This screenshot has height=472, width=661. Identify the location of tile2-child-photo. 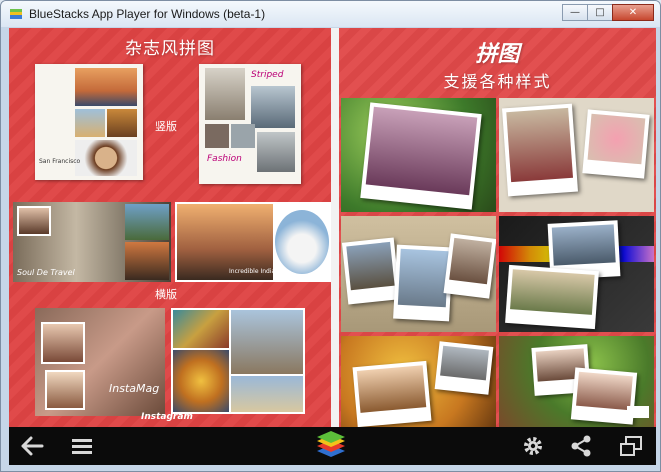
(540, 145).